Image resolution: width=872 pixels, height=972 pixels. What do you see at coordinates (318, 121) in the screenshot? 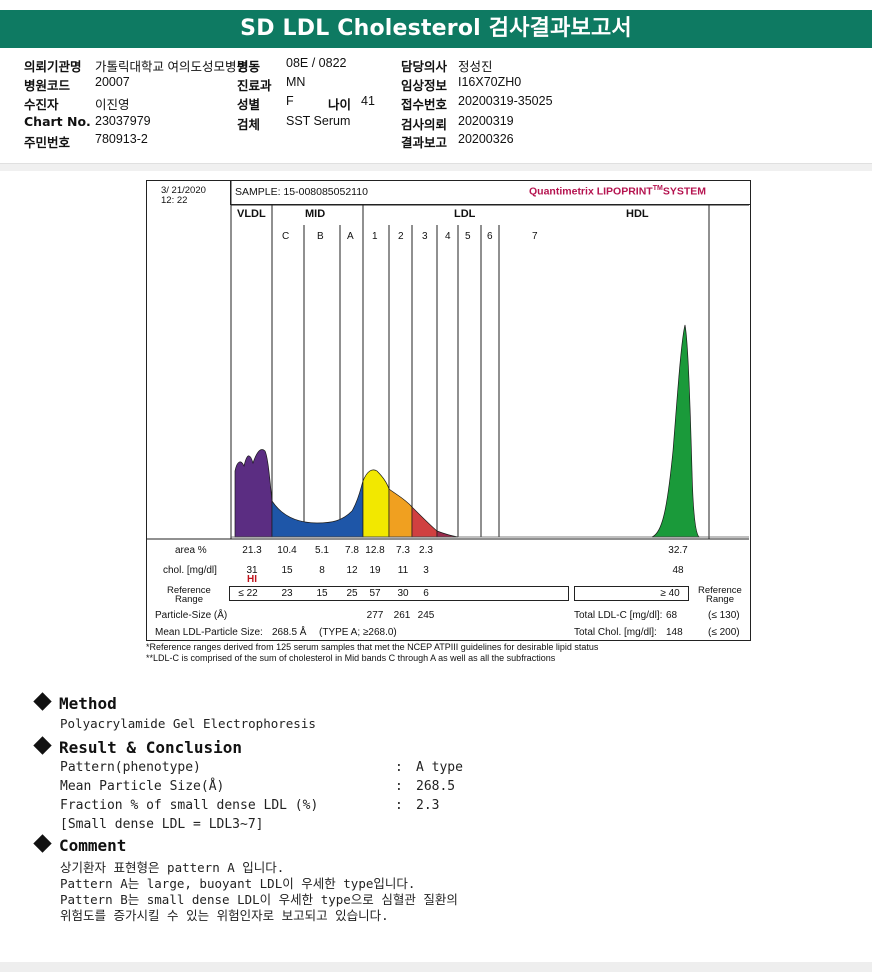
I see `info-value: SST Serum` at bounding box center [318, 121].